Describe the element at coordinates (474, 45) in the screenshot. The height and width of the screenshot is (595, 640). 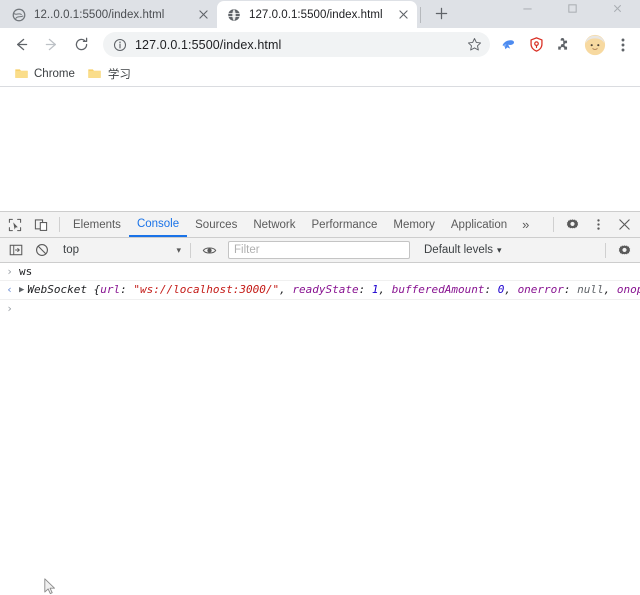
I see `bookmark-star-icon` at that location.